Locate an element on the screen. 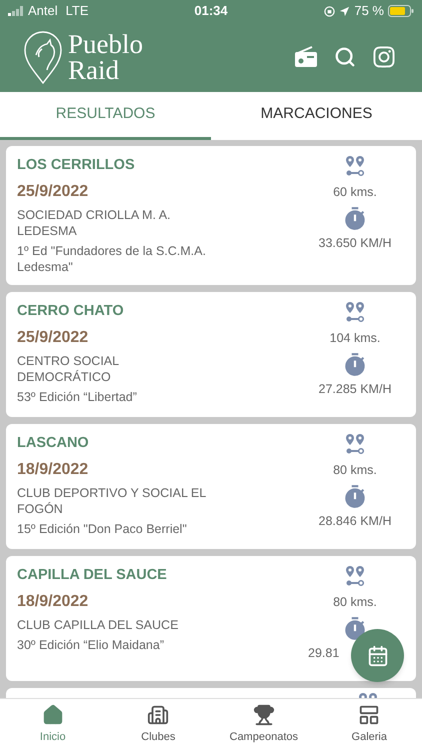 The height and width of the screenshot is (750, 422). home-icon is located at coordinates (53, 715).